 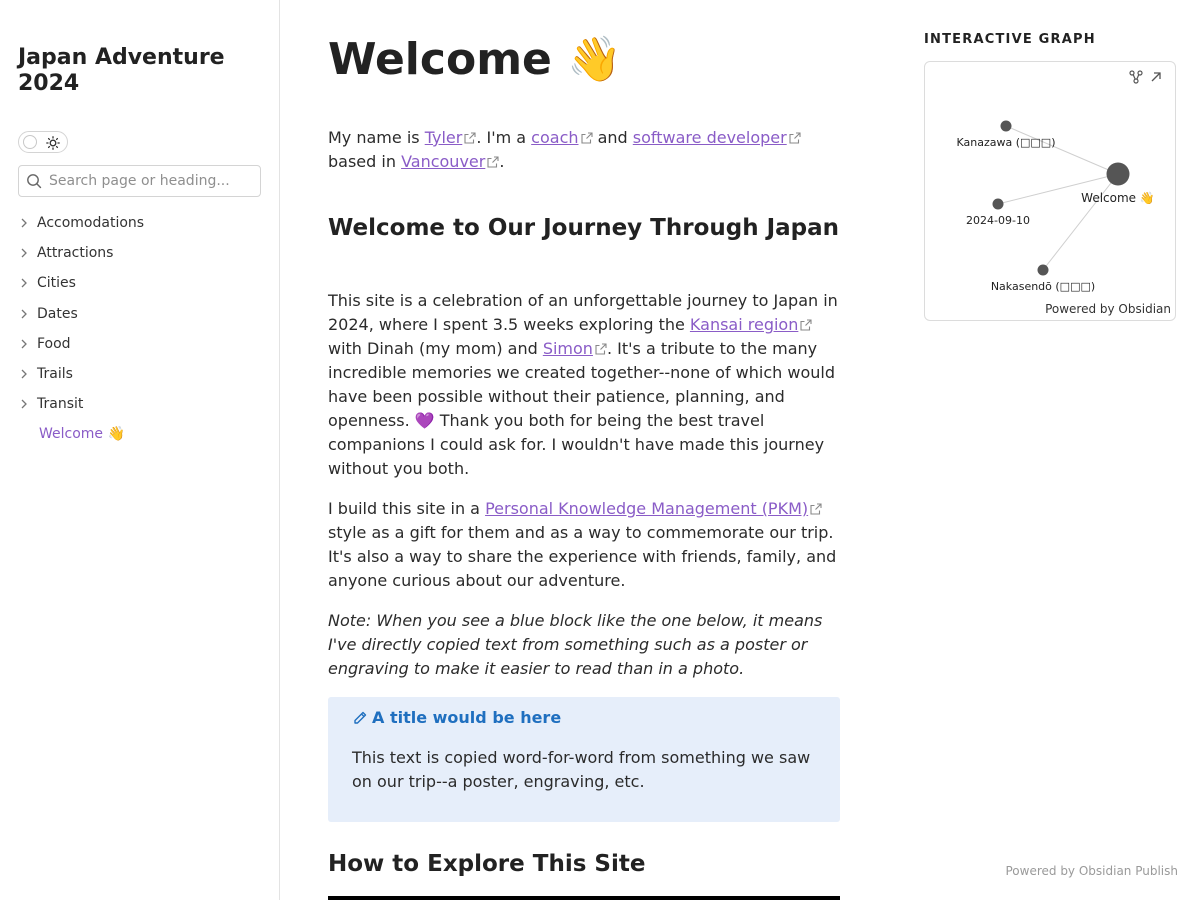 What do you see at coordinates (54, 343) in the screenshot?
I see `sidebar-item-label: Food` at bounding box center [54, 343].